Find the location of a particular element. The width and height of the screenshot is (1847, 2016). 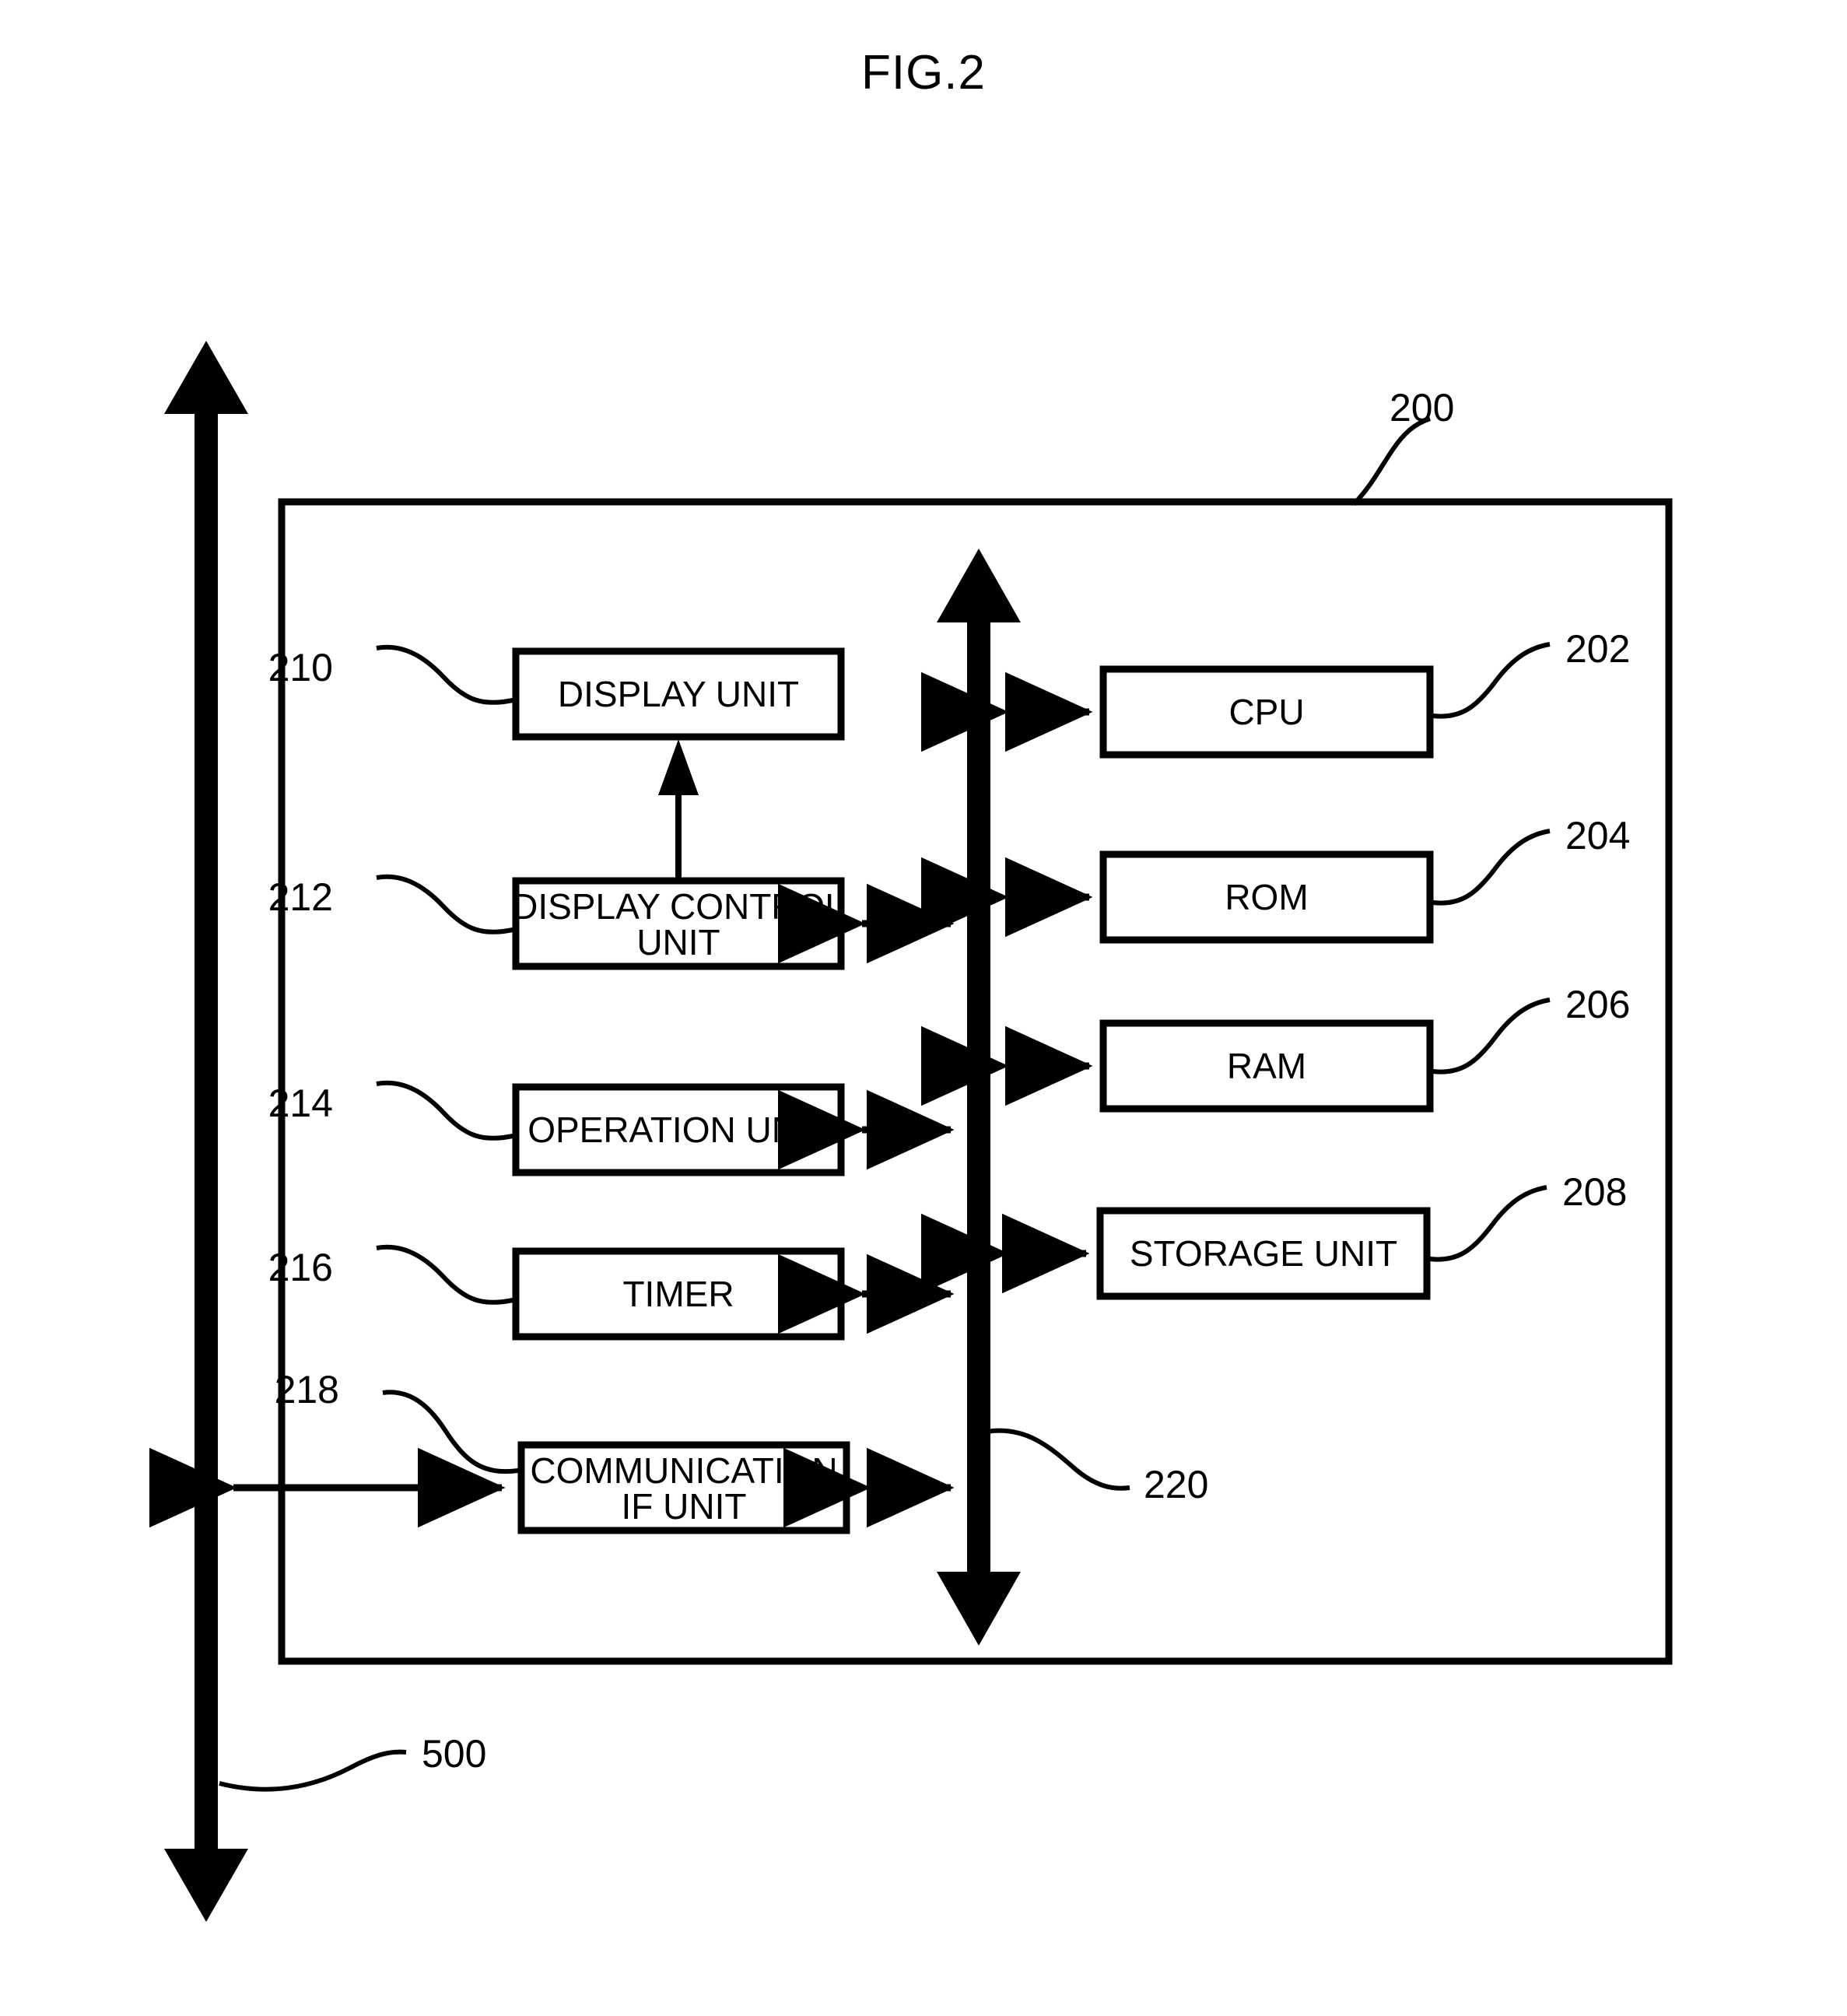

ref-label-204: 204 is located at coordinates (1597, 835).